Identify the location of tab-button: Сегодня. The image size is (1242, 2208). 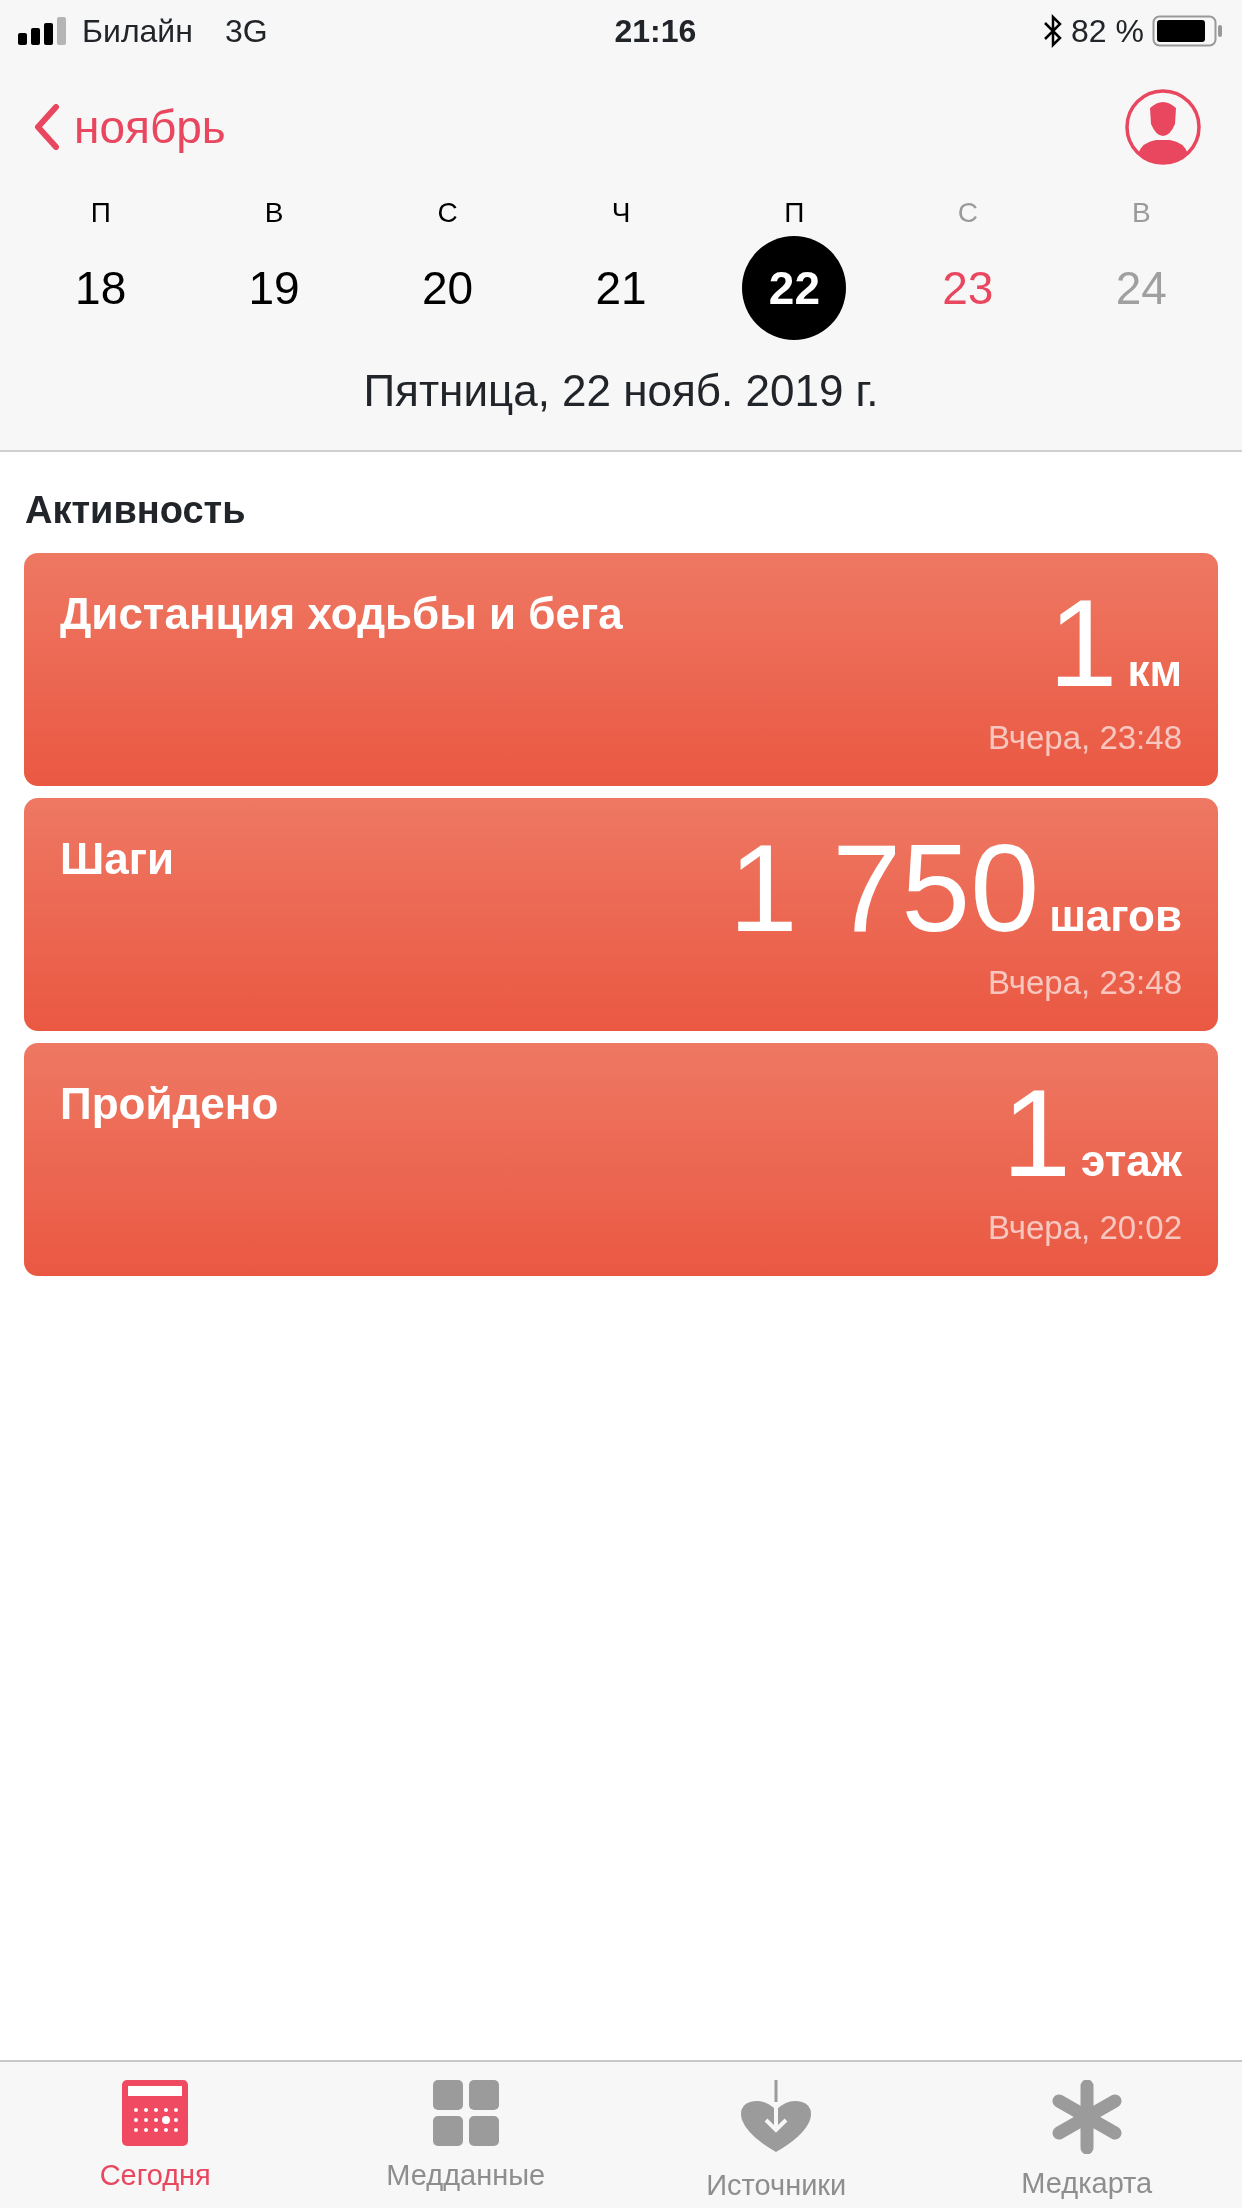
(155, 2135).